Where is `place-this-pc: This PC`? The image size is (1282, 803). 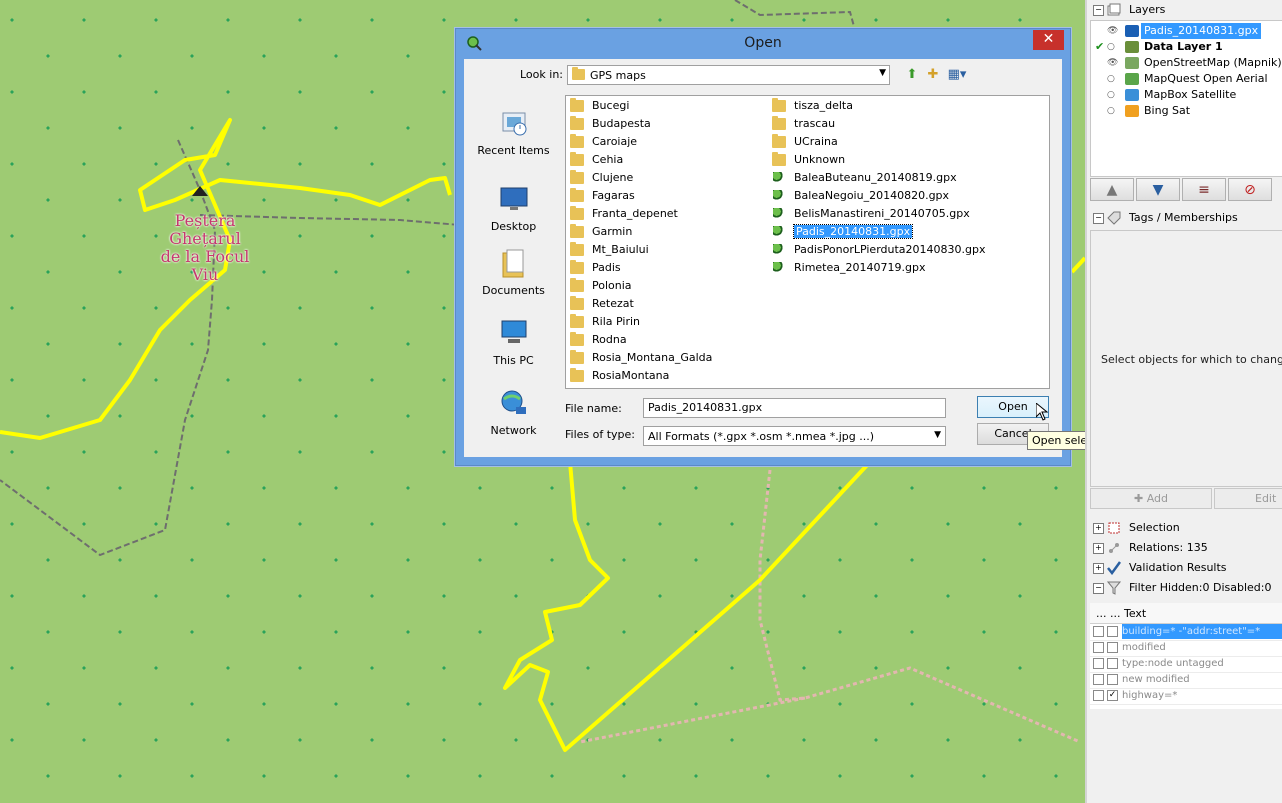 place-this-pc: This PC is located at coordinates (513, 342).